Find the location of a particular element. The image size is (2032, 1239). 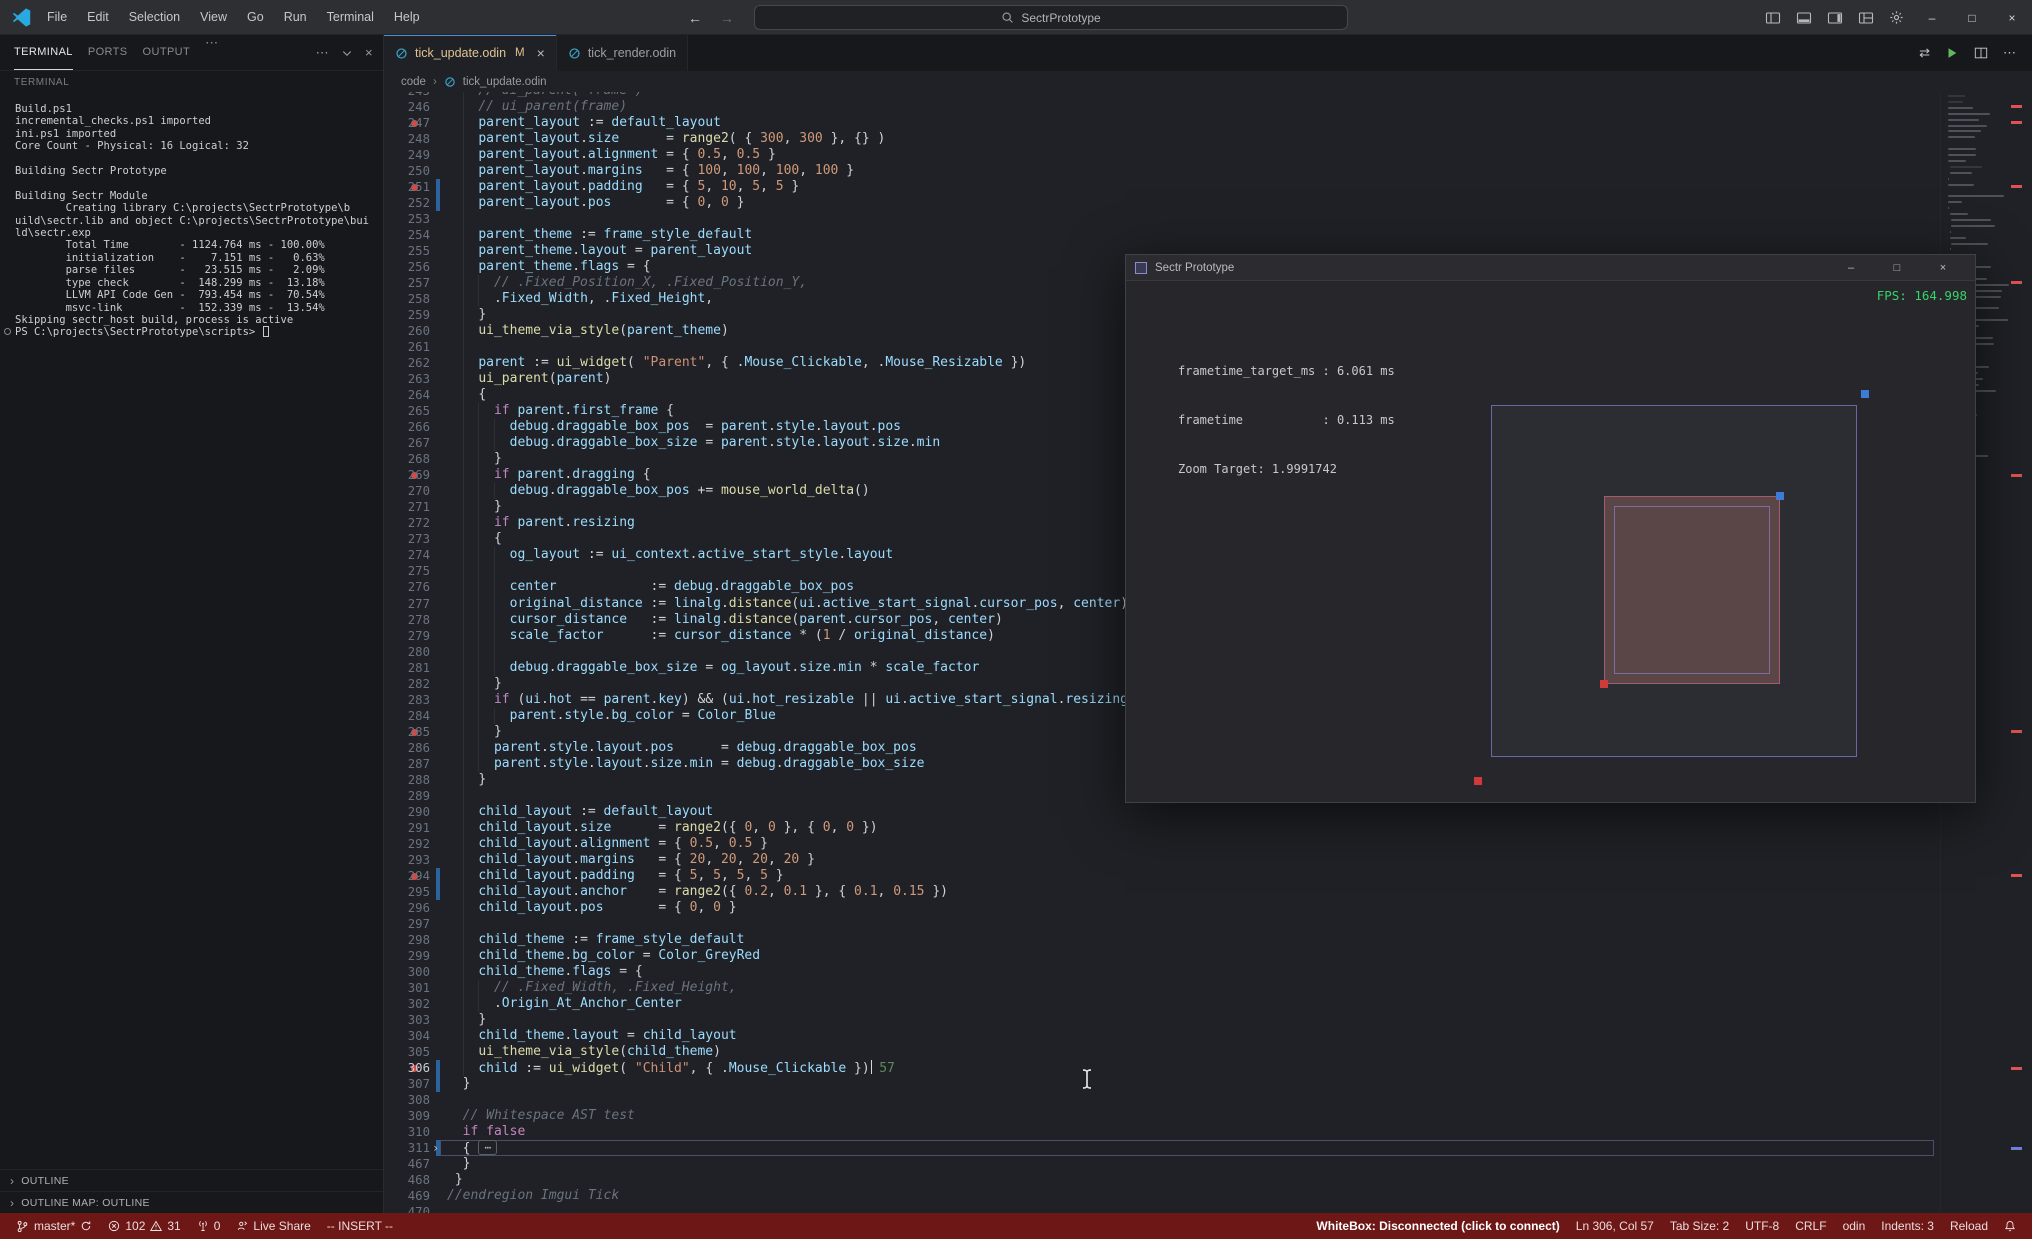

toggle-panel-icon is located at coordinates (1804, 18).